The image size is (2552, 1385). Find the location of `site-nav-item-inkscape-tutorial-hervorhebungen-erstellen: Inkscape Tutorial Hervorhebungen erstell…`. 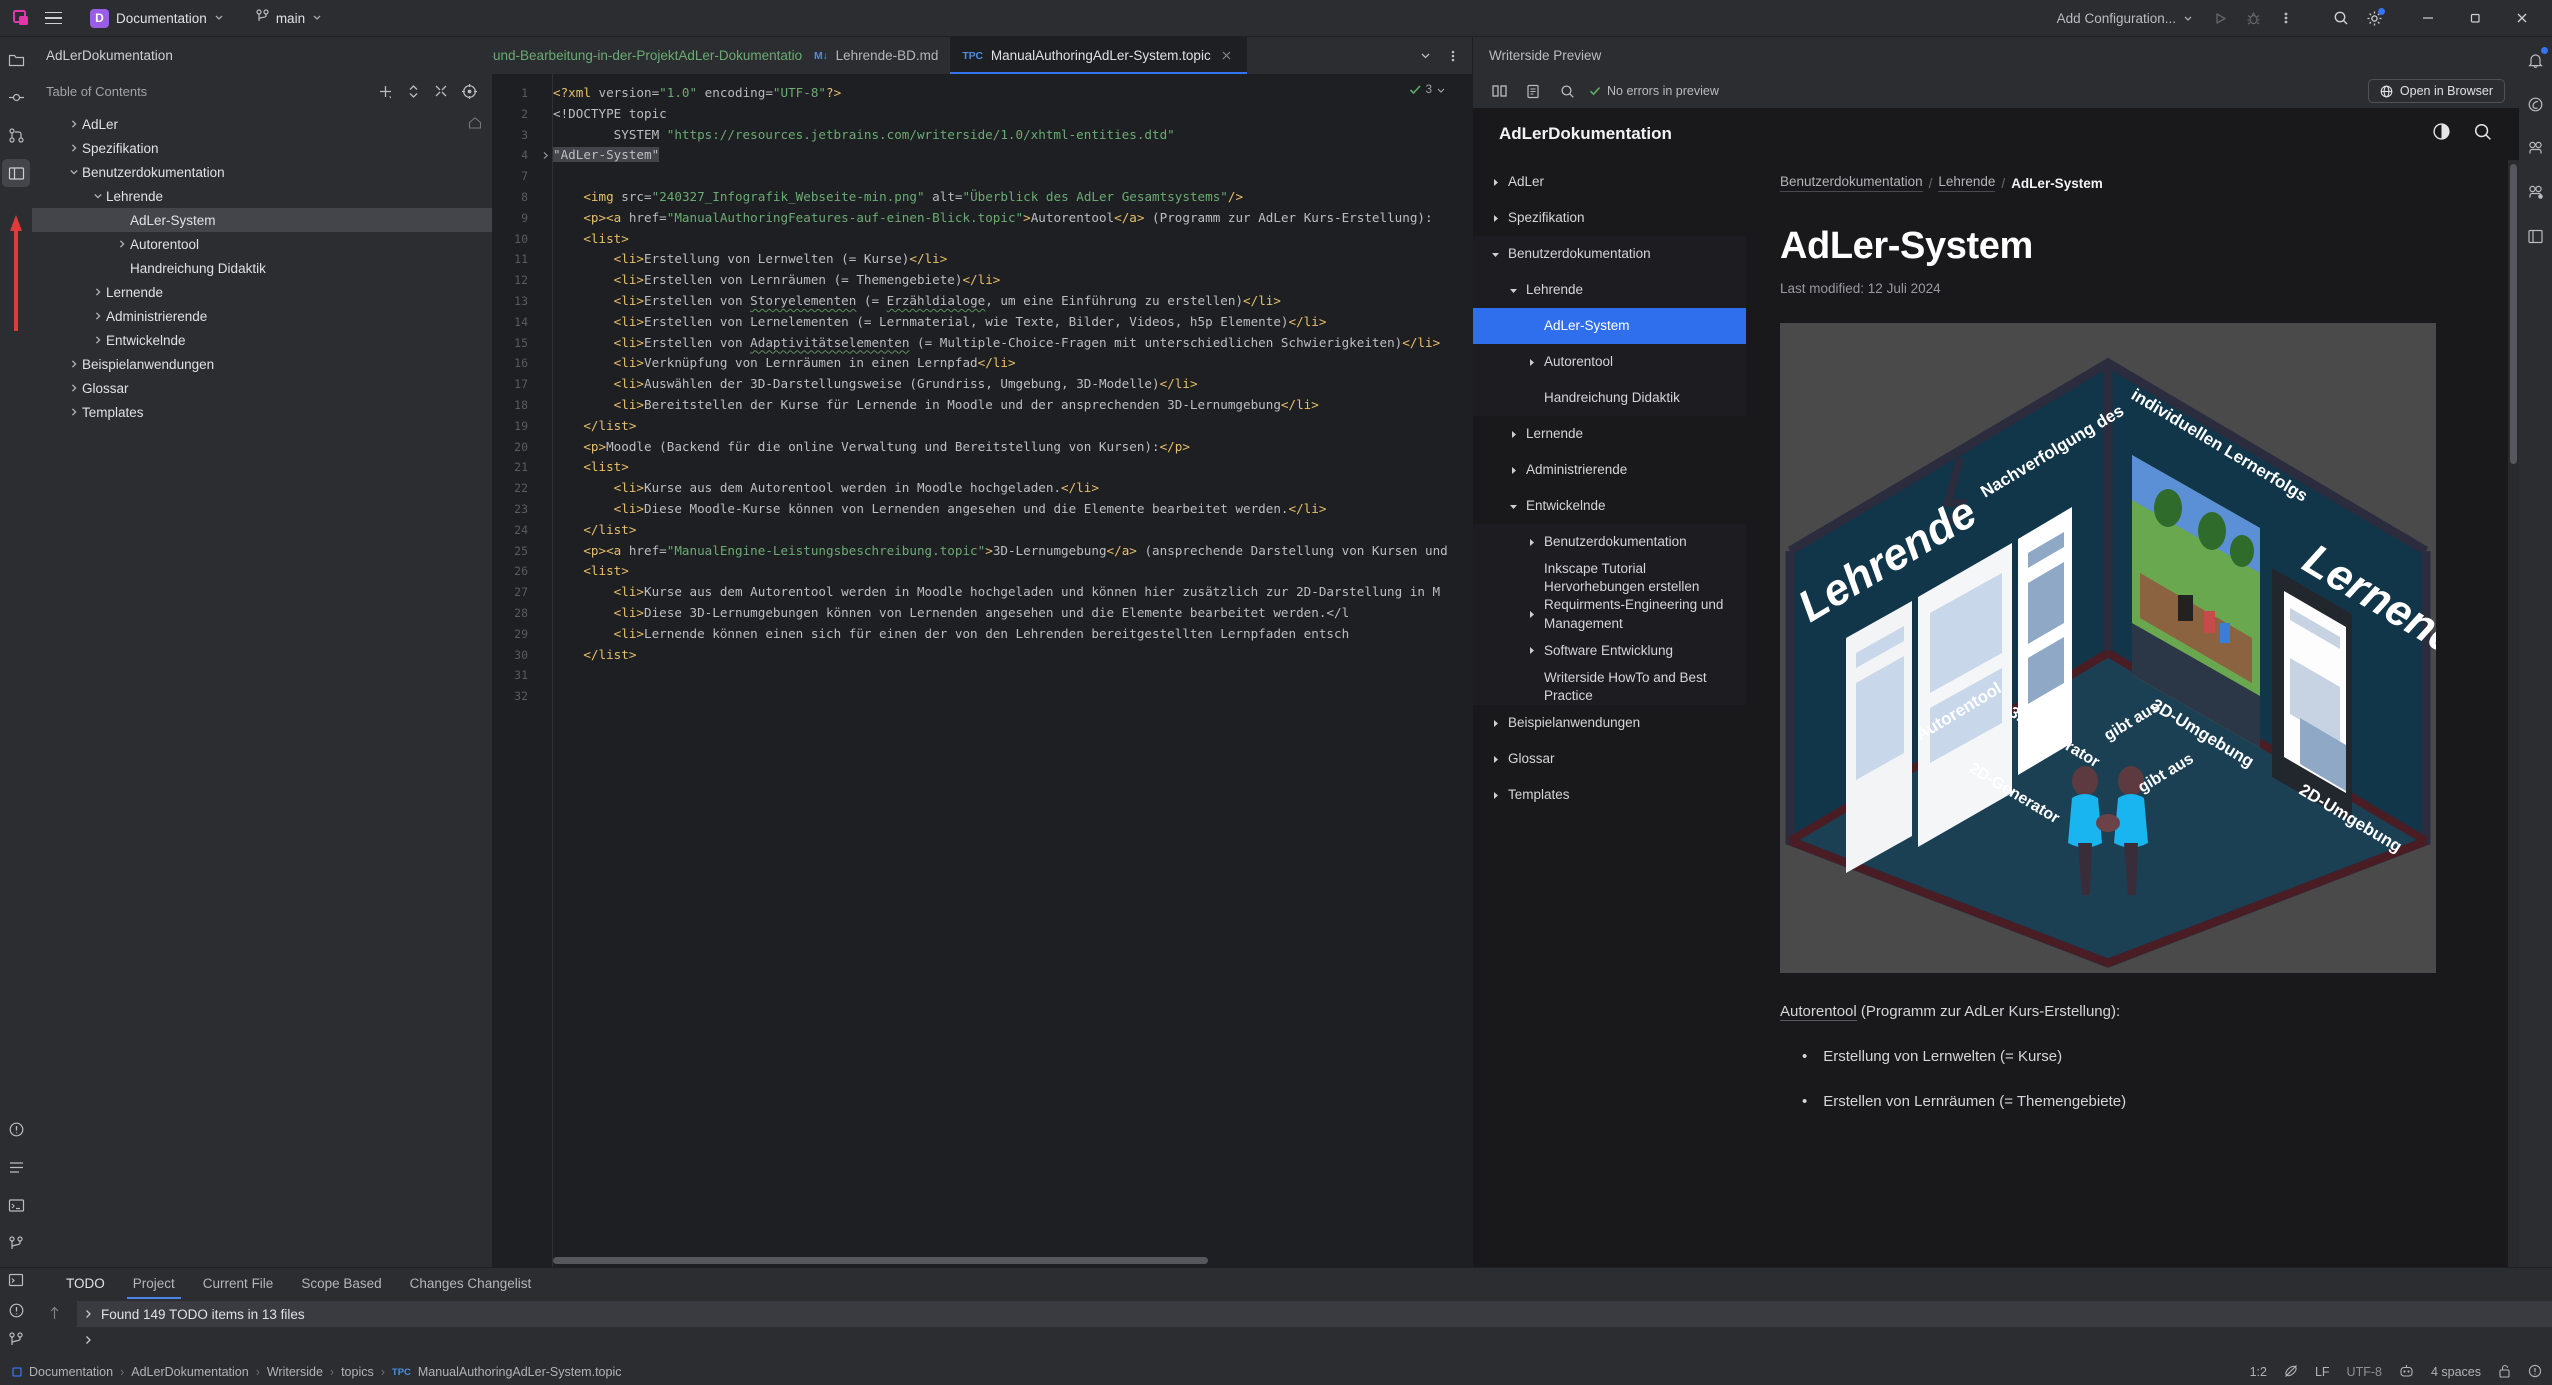

site-nav-item-inkscape-tutorial-hervorhebungen-erstellen: Inkscape Tutorial Hervorhebungen erstell… is located at coordinates (1609, 578).